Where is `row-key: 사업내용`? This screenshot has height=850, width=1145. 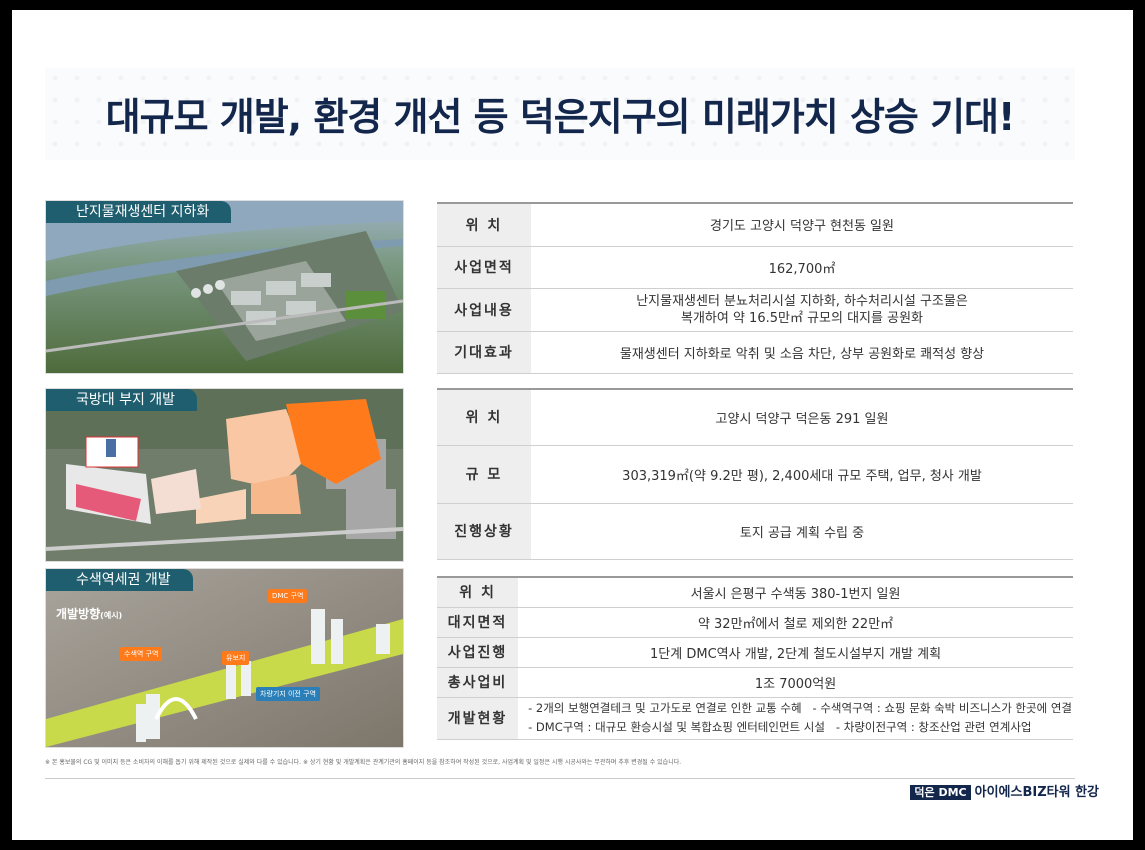 row-key: 사업내용 is located at coordinates (484, 310).